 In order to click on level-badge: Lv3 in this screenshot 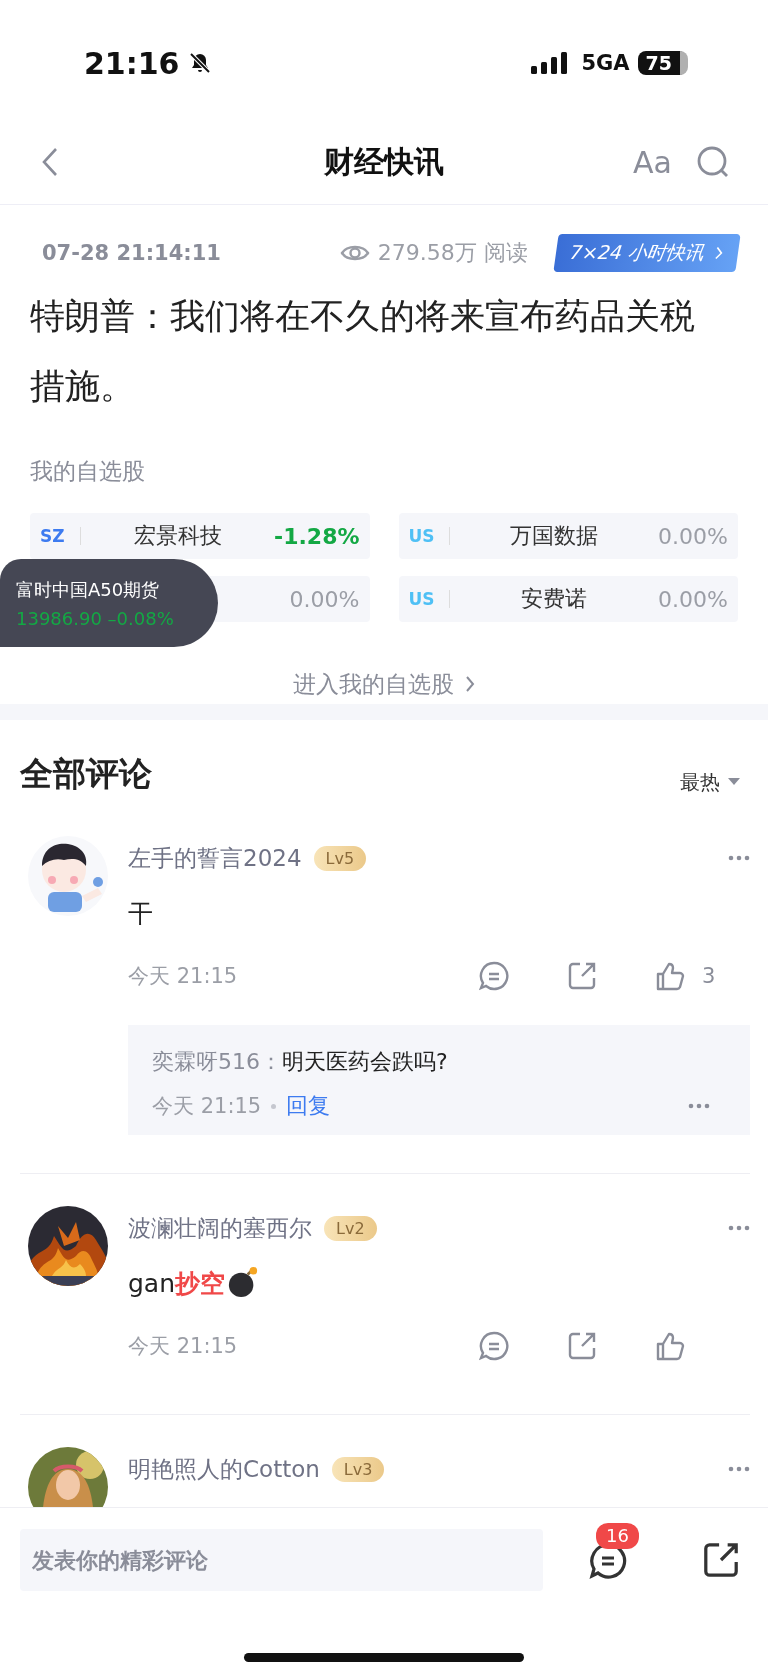, I will do `click(358, 1469)`.